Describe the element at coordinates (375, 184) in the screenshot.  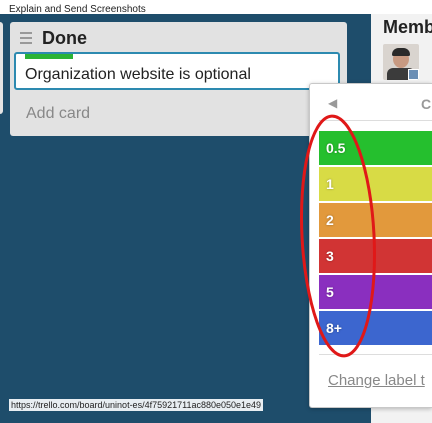
I see `label-swatch-1: 1` at that location.